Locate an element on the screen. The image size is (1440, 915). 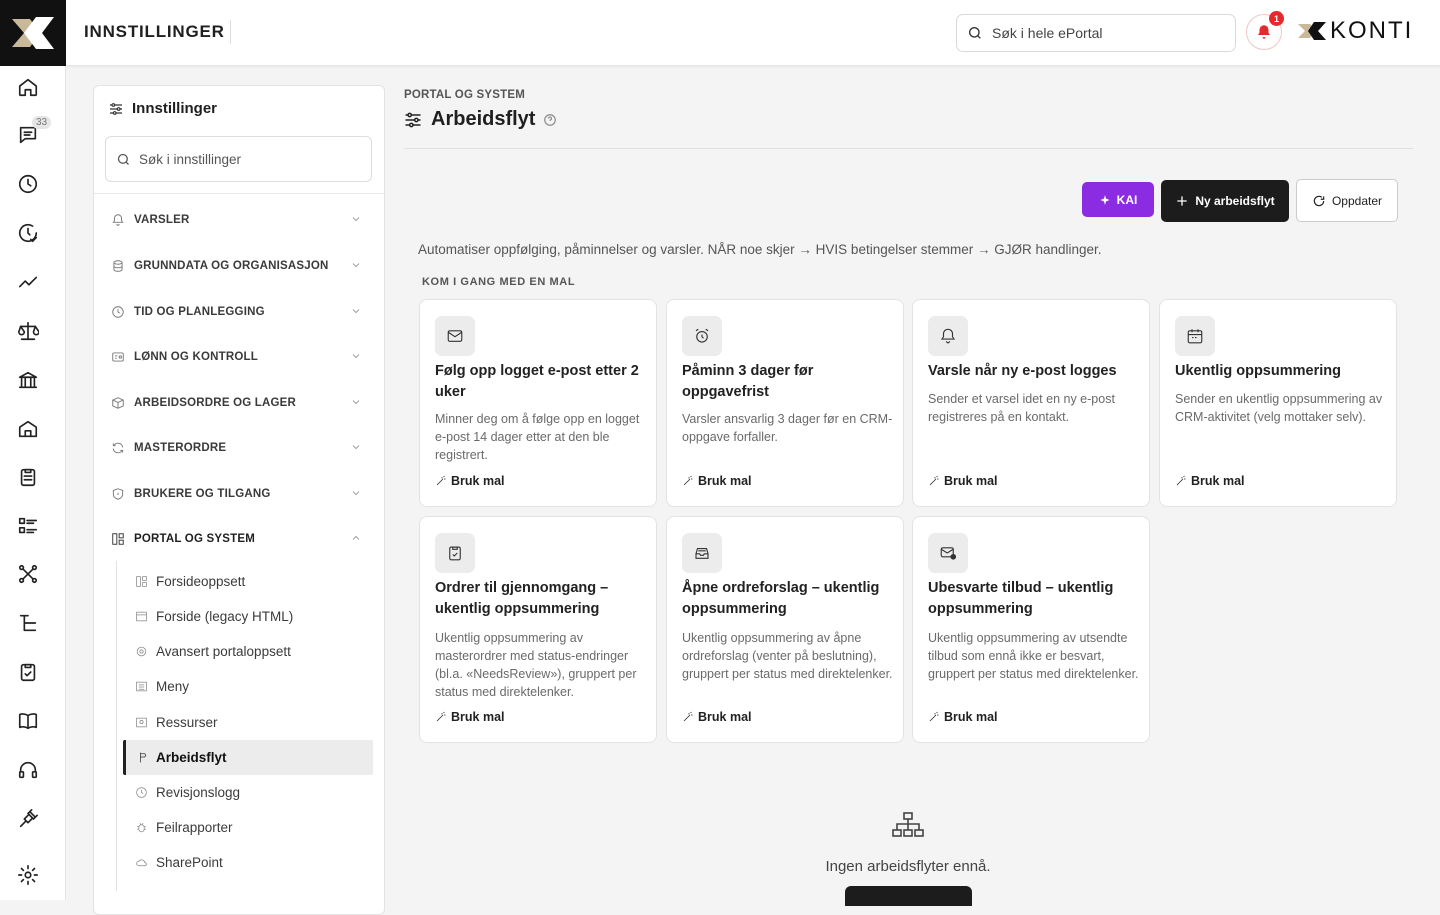
sub-item-forside-legacy: Forside (legacy HTML) is located at coordinates (213, 616).